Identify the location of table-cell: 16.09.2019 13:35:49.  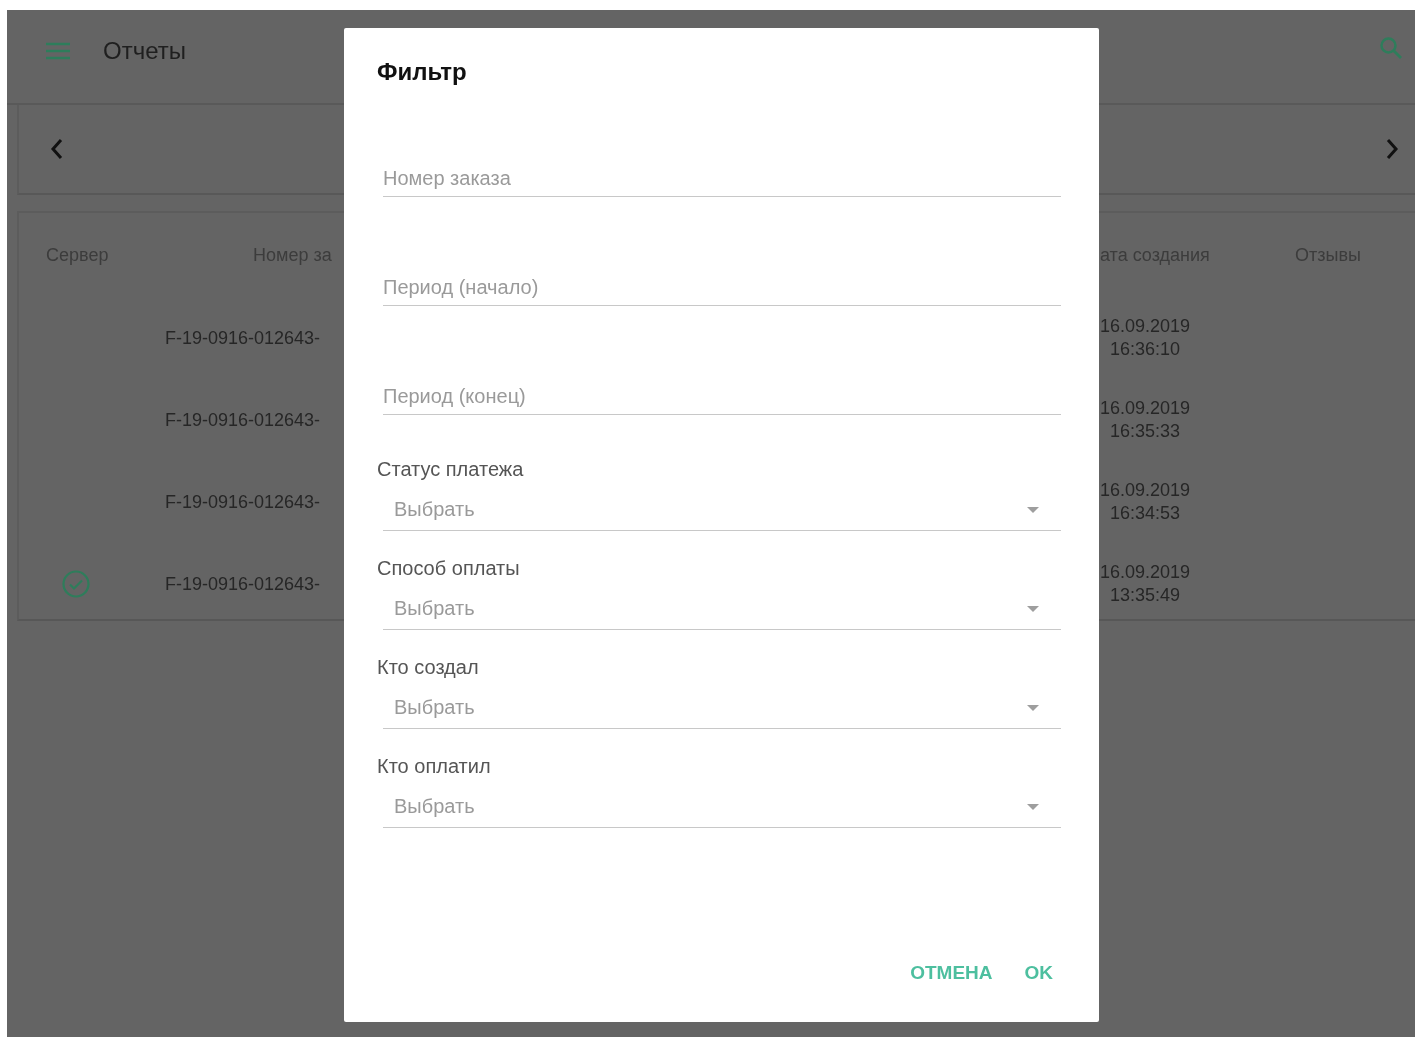
(1145, 584).